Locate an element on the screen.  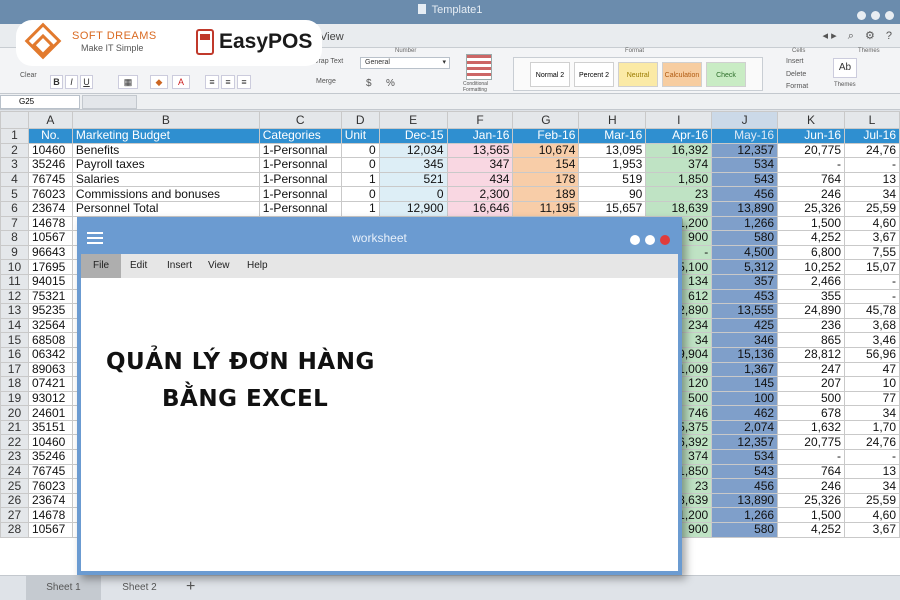
row-header: 17 is located at coordinates (14, 369).